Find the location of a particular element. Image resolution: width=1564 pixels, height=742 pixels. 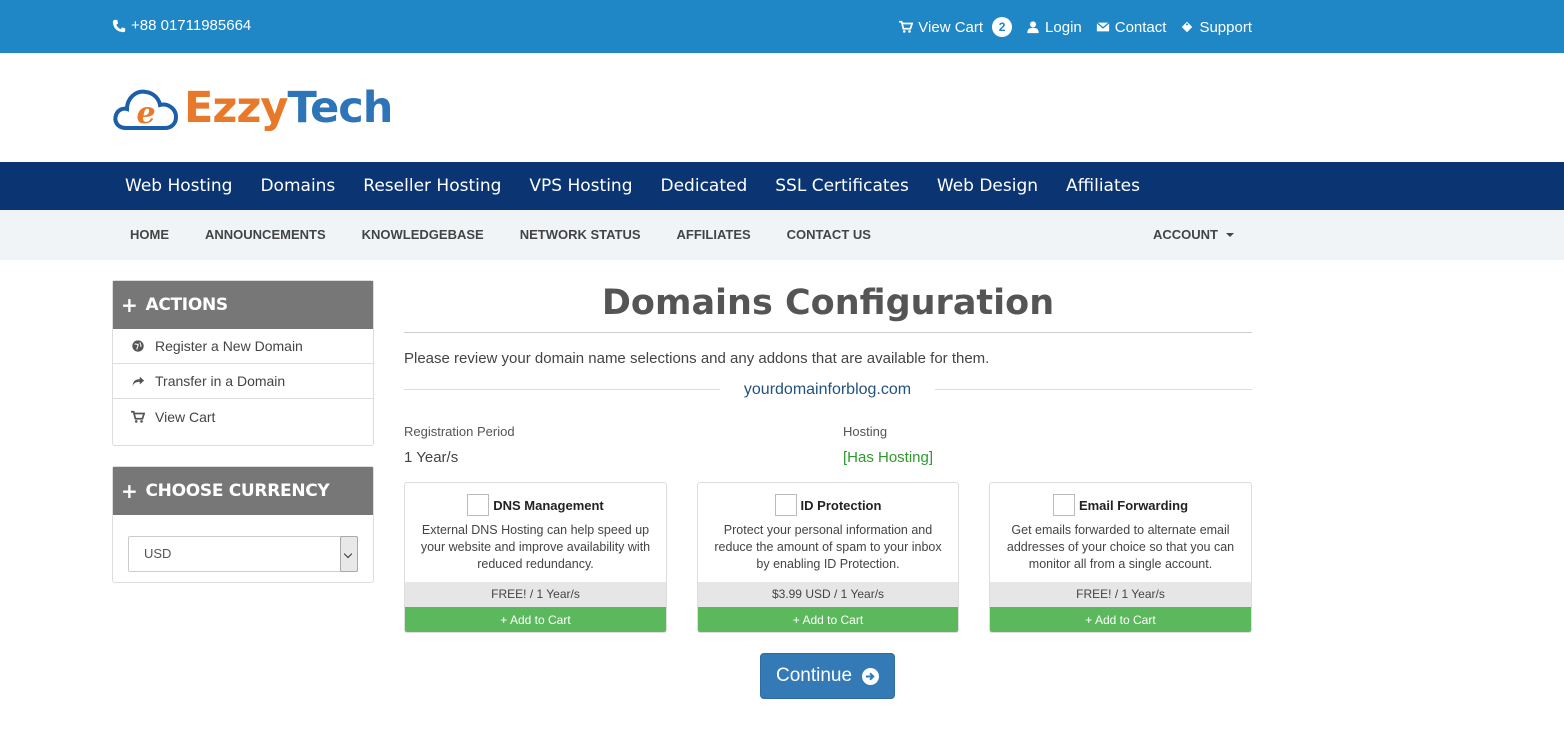

nav-domains: Domains is located at coordinates (297, 186).